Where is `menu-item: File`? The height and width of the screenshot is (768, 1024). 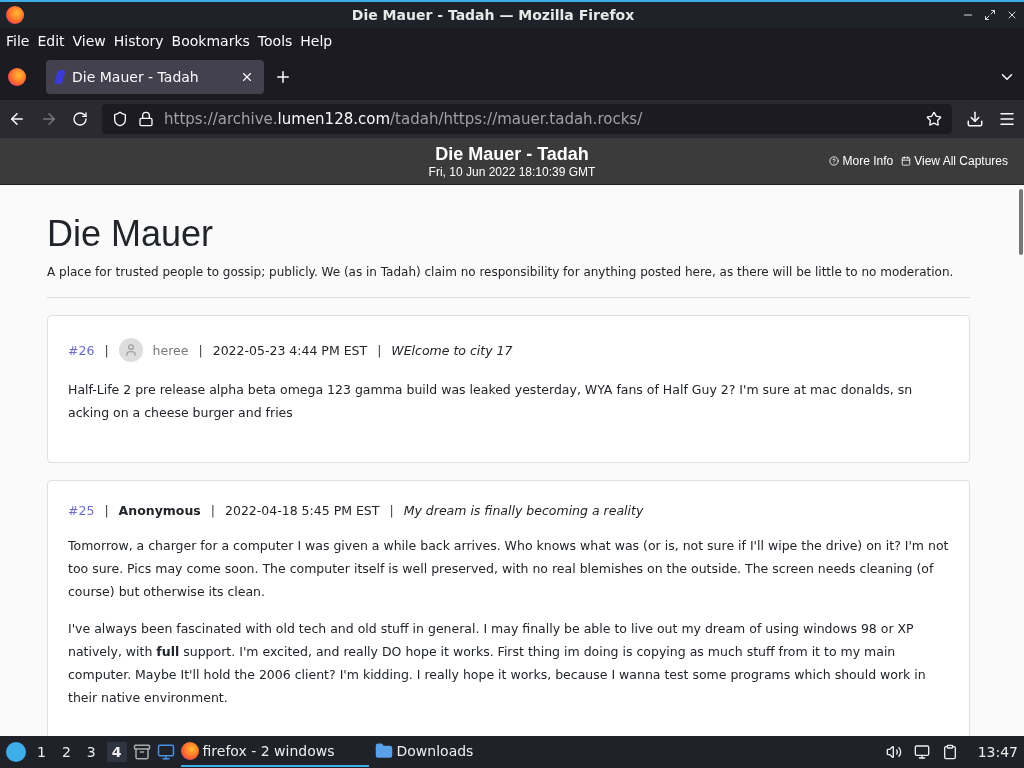
menu-item: File is located at coordinates (18, 41).